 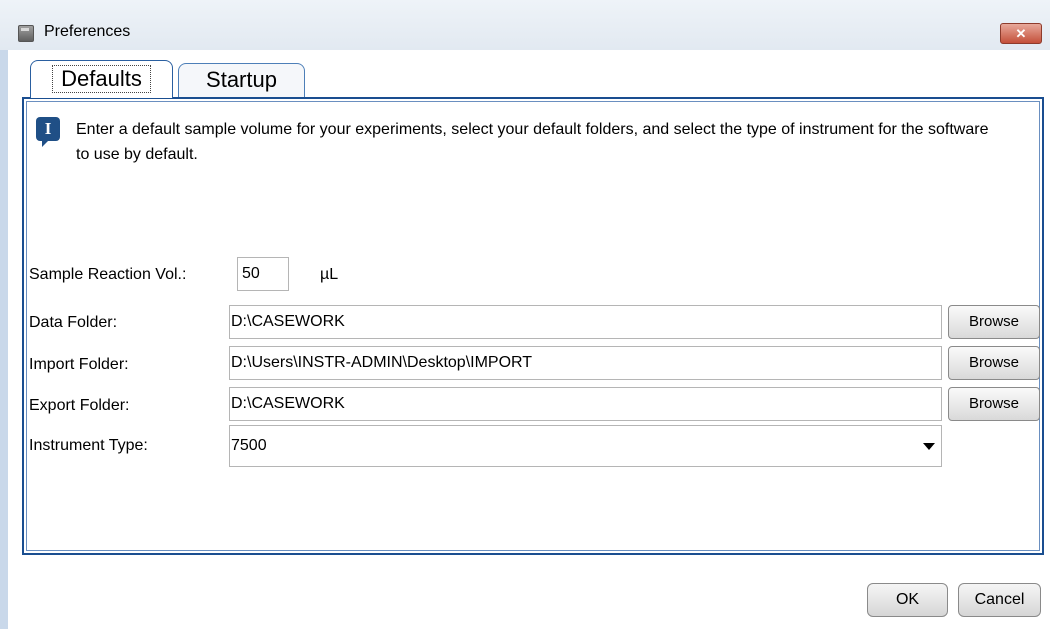 I want to click on data-folder-input: D:\CASEWORK, so click(x=585, y=322).